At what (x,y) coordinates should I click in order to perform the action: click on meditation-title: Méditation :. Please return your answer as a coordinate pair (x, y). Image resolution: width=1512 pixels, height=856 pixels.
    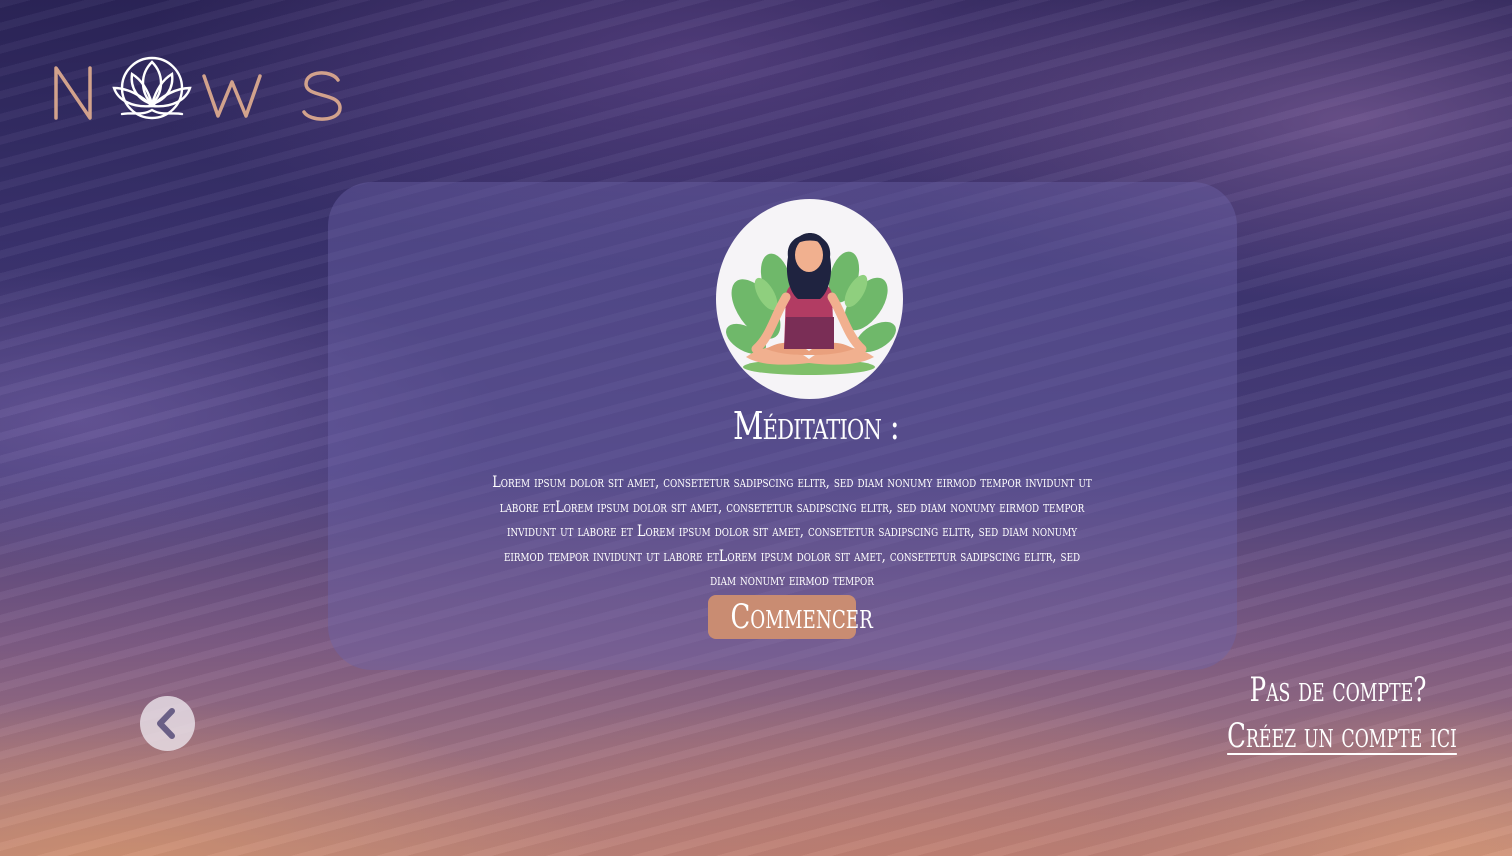
    Looking at the image, I should click on (816, 426).